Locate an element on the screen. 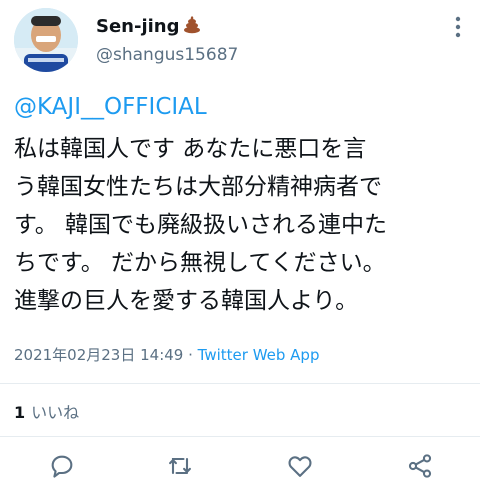 The image size is (480, 503). share-icon is located at coordinates (420, 466).